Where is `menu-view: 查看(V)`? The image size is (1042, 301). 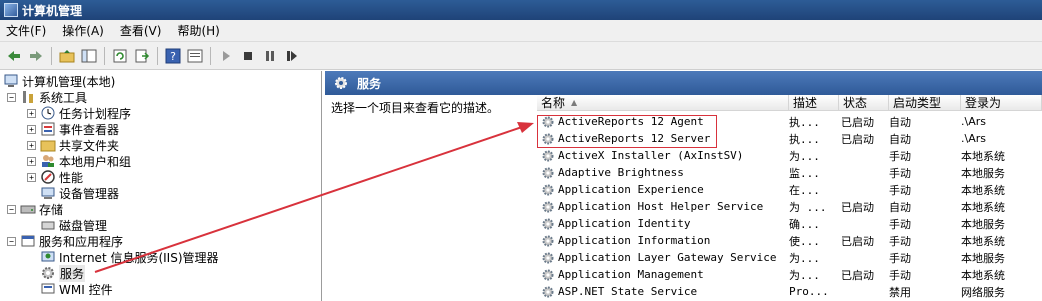 menu-view: 查看(V) is located at coordinates (141, 30).